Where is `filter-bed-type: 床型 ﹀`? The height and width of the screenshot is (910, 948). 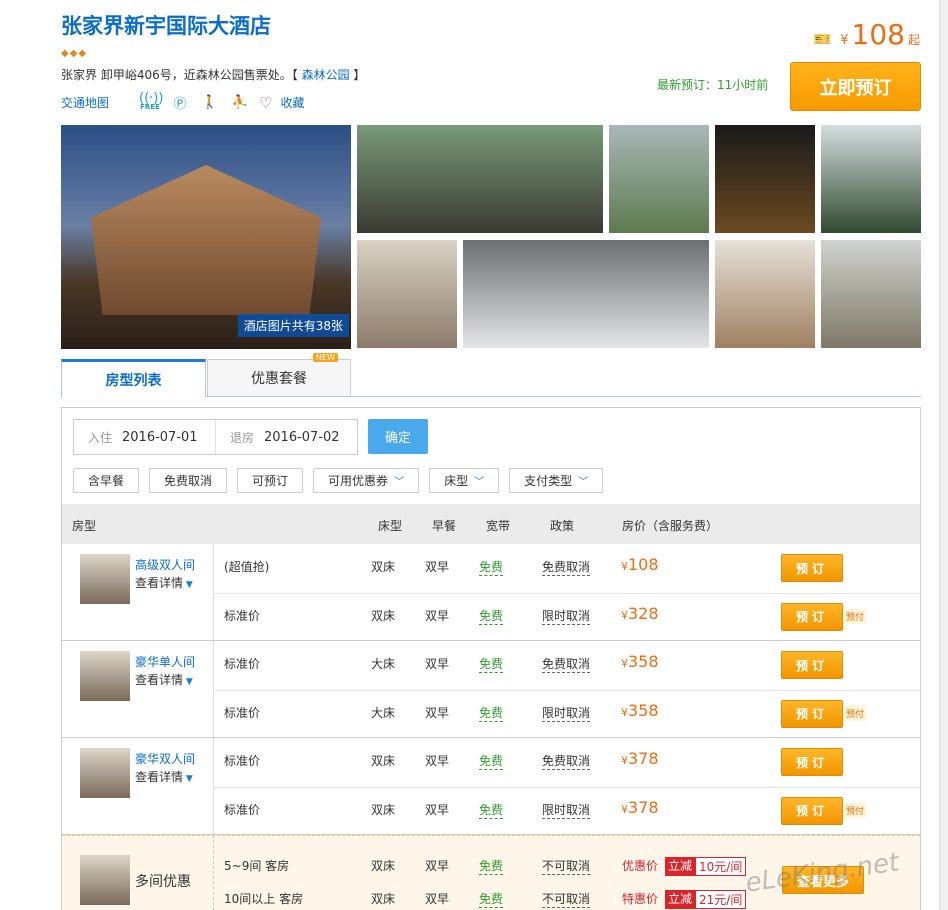
filter-bed-type: 床型 ﹀ is located at coordinates (464, 480).